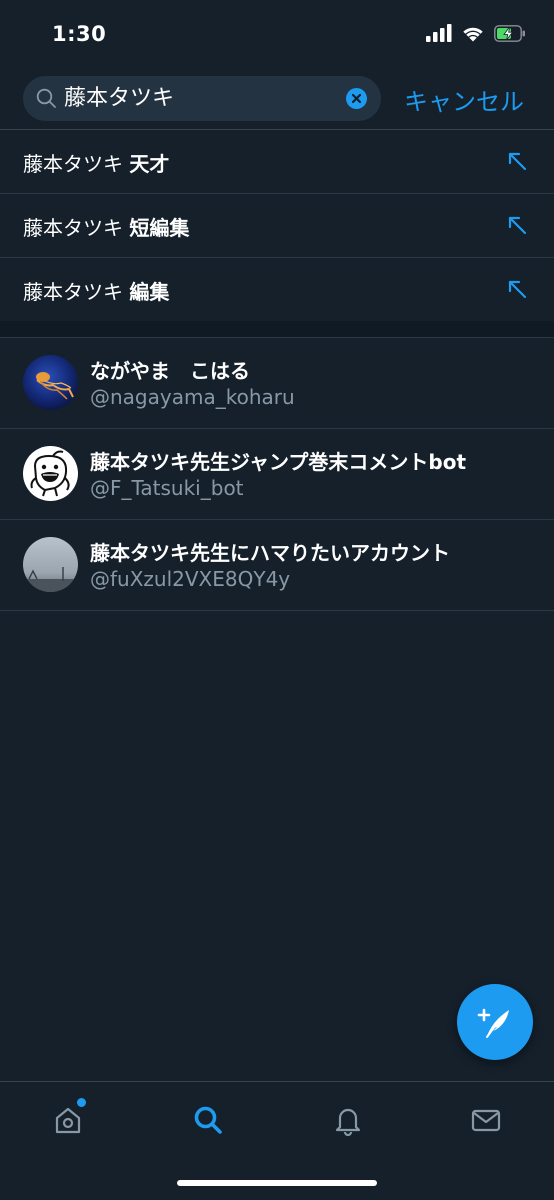 Image resolution: width=554 pixels, height=1200 pixels. Describe the element at coordinates (277, 35) in the screenshot. I see `status-bar: 1:30` at that location.